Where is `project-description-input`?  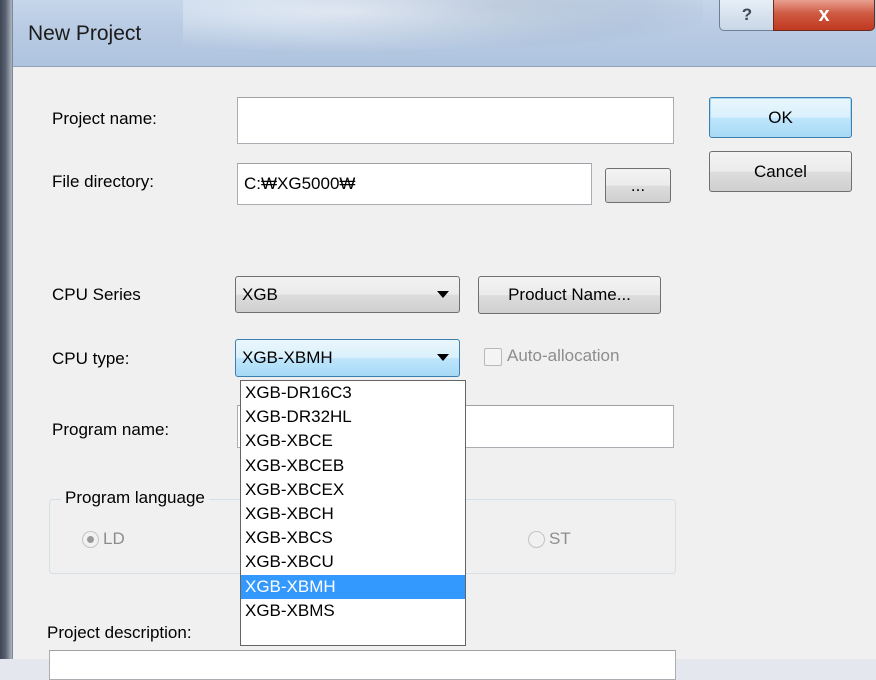
project-description-input is located at coordinates (362, 665).